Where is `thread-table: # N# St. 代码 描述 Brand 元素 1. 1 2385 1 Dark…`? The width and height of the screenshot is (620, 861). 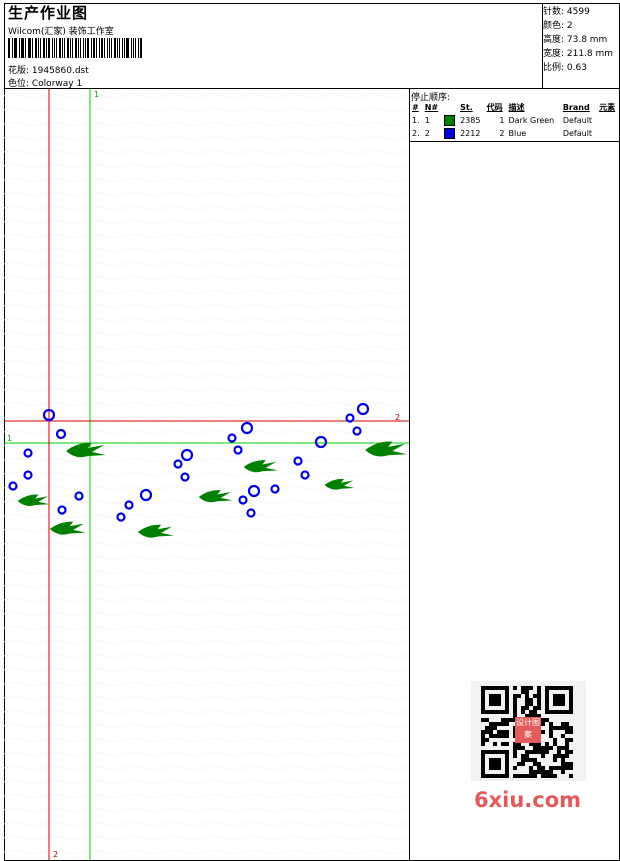
thread-table: # N# St. 代码 描述 Brand 元素 1. 1 2385 1 Dark… is located at coordinates (514, 120).